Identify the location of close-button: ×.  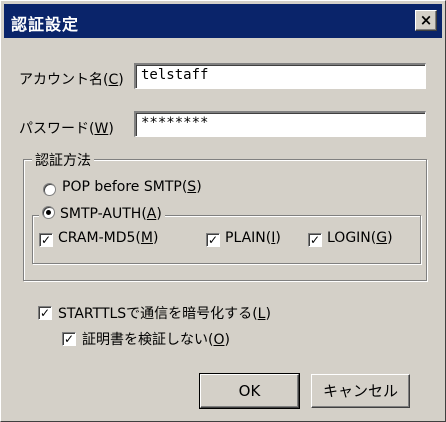
(426, 20).